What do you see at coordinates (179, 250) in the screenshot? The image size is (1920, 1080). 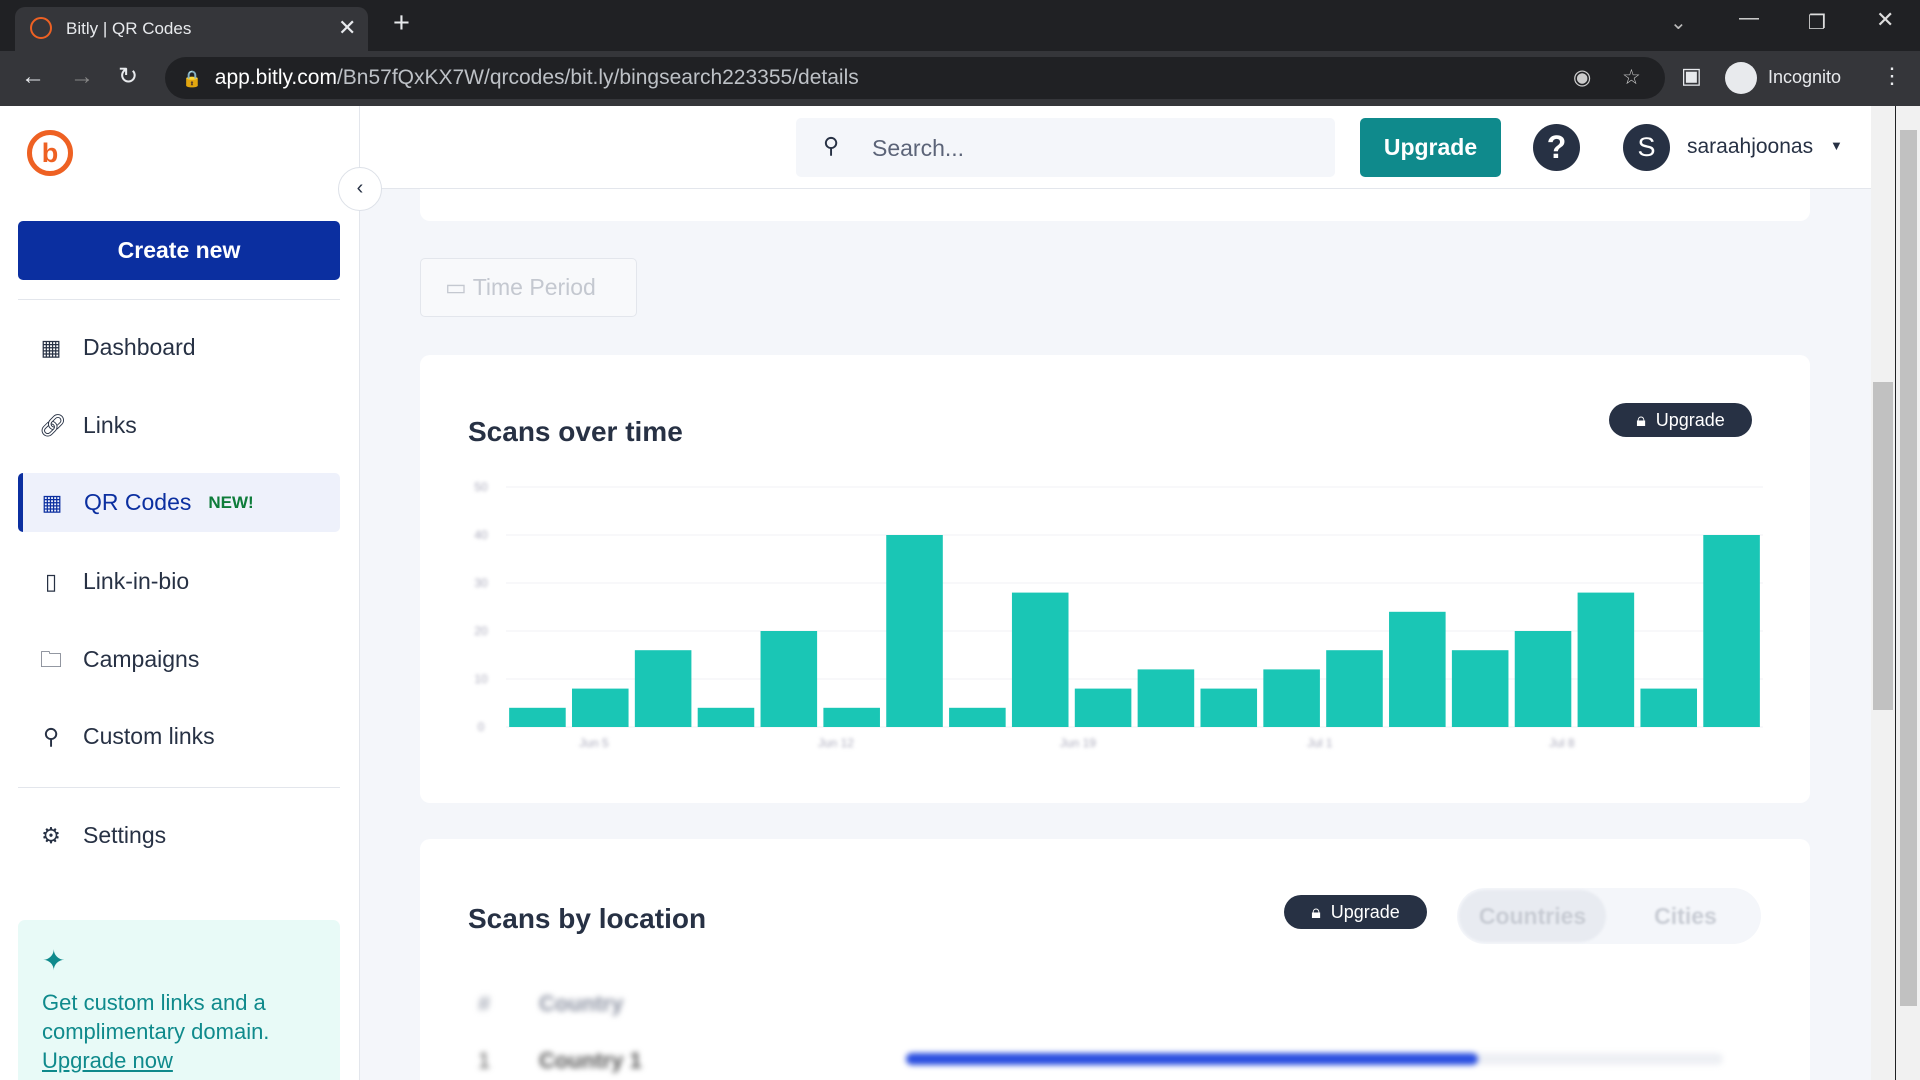 I see `create-new-button: Create new` at bounding box center [179, 250].